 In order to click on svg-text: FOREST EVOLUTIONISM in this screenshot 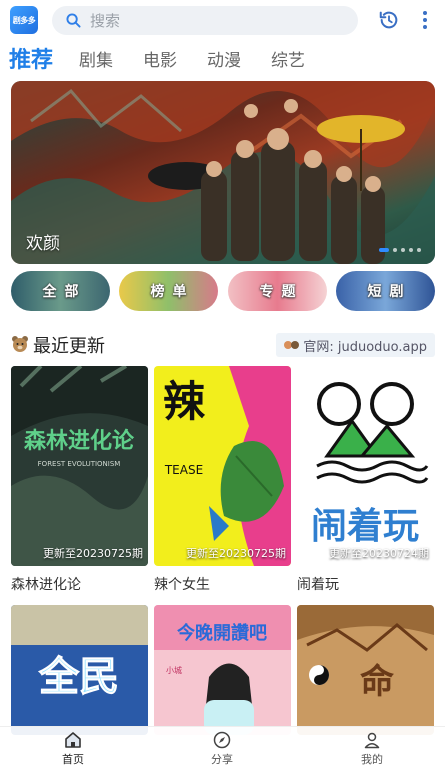, I will do `click(79, 464)`.